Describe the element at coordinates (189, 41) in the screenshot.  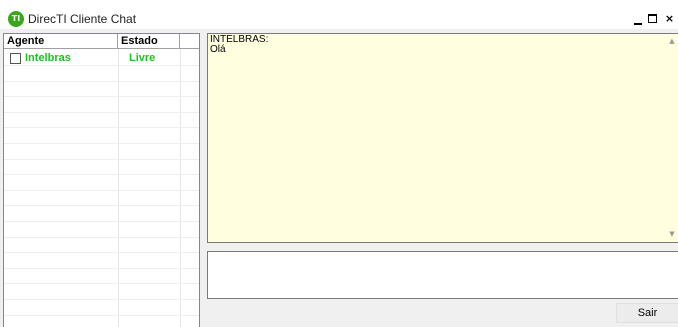
I see `column-header-empty` at that location.